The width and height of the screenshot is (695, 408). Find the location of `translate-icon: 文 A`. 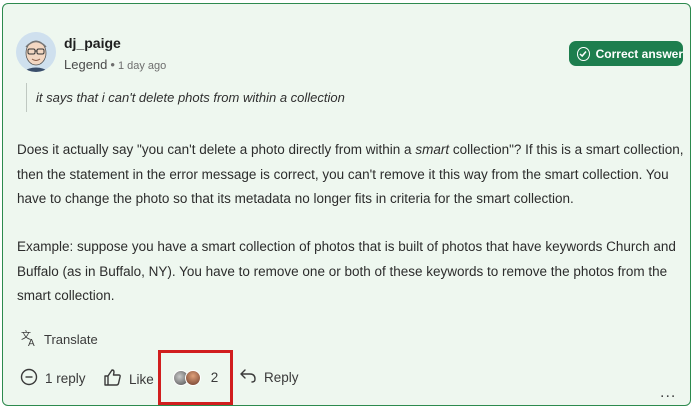

translate-icon: 文 A is located at coordinates (29, 339).